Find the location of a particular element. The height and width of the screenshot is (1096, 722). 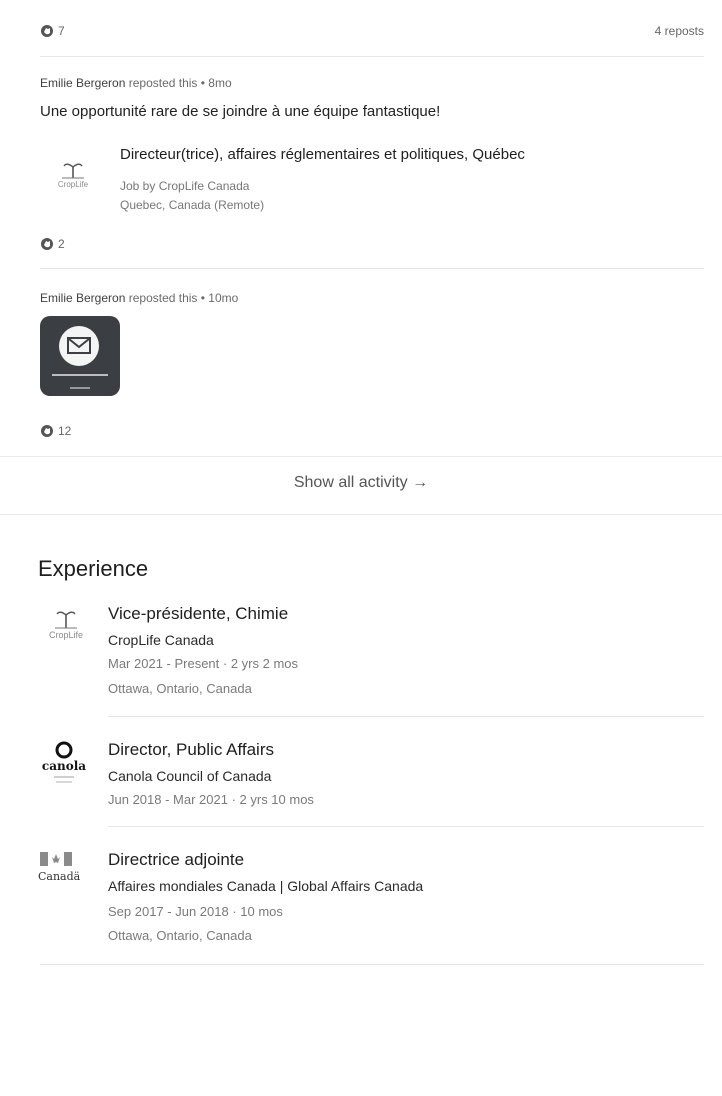

canada-wordmark-logo: Canadä is located at coordinates (66, 880).